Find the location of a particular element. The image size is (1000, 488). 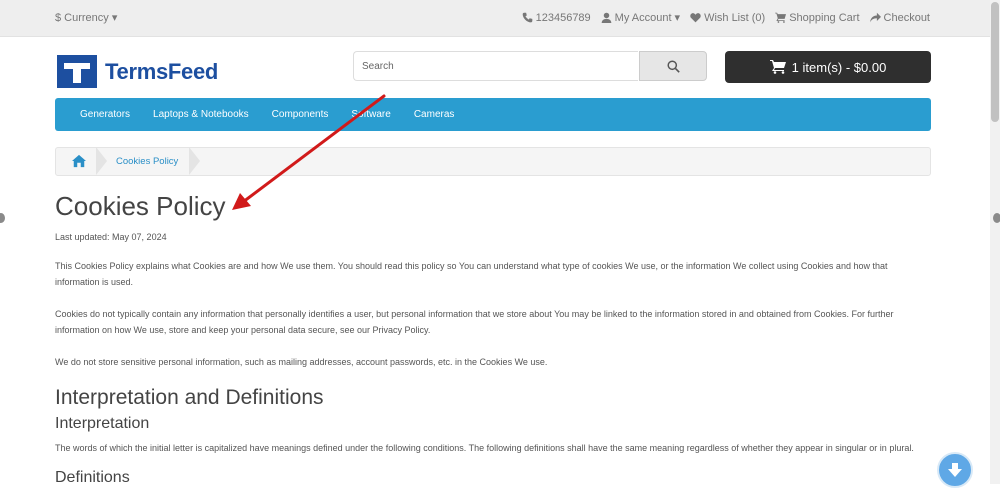

logo-icon is located at coordinates (77, 71).